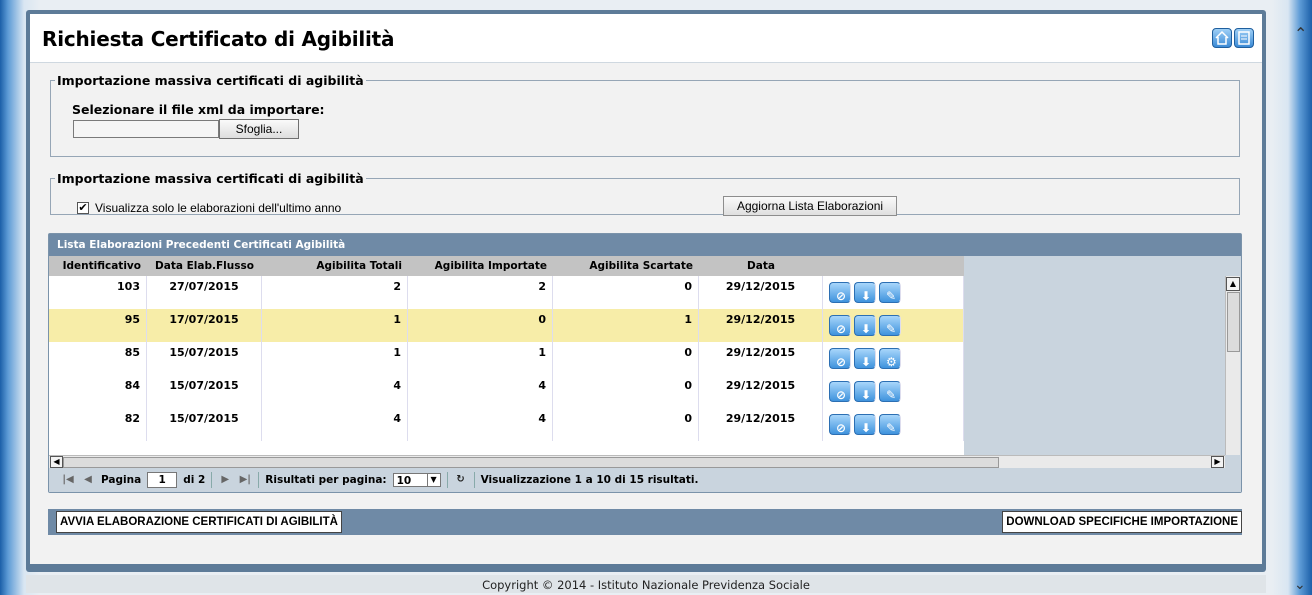  Describe the element at coordinates (589, 480) in the screenshot. I see `results-summary: Visualizzazione 1 a 10 di 15 risultati.` at that location.